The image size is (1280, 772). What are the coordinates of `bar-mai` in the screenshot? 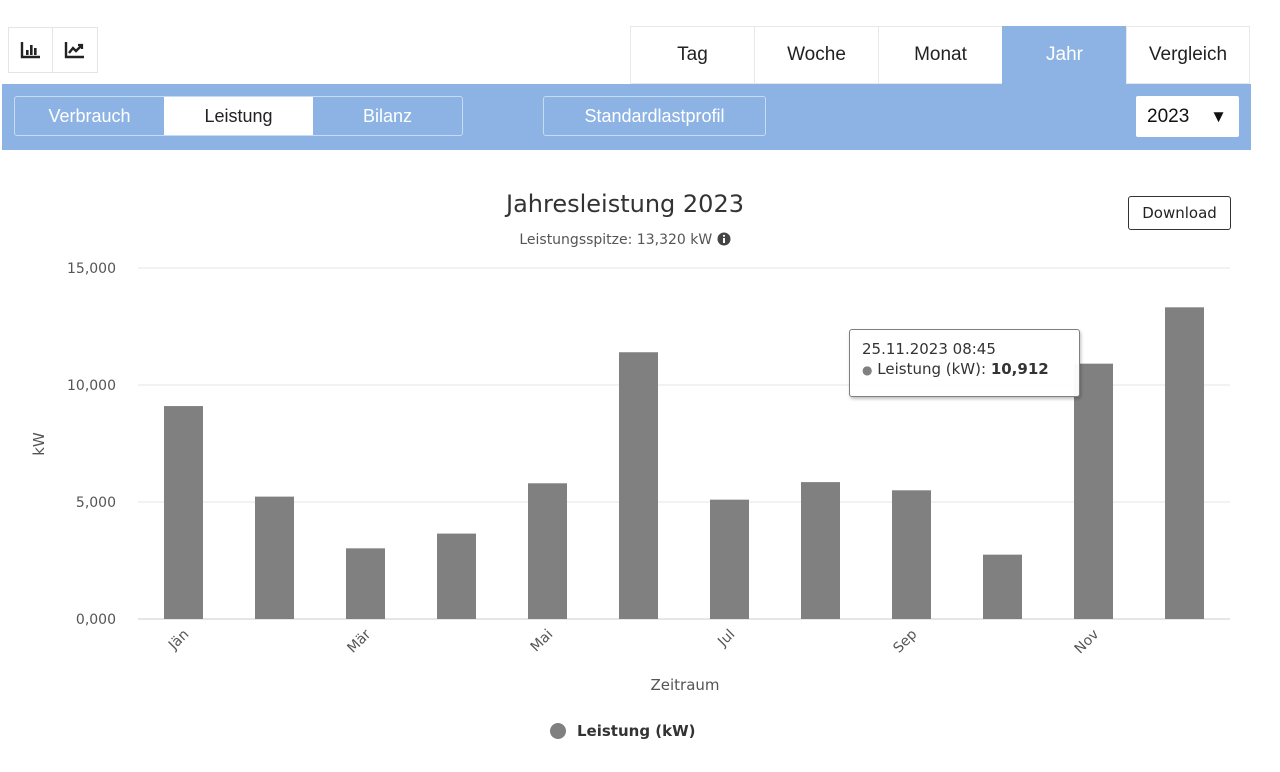 It's located at (547, 551).